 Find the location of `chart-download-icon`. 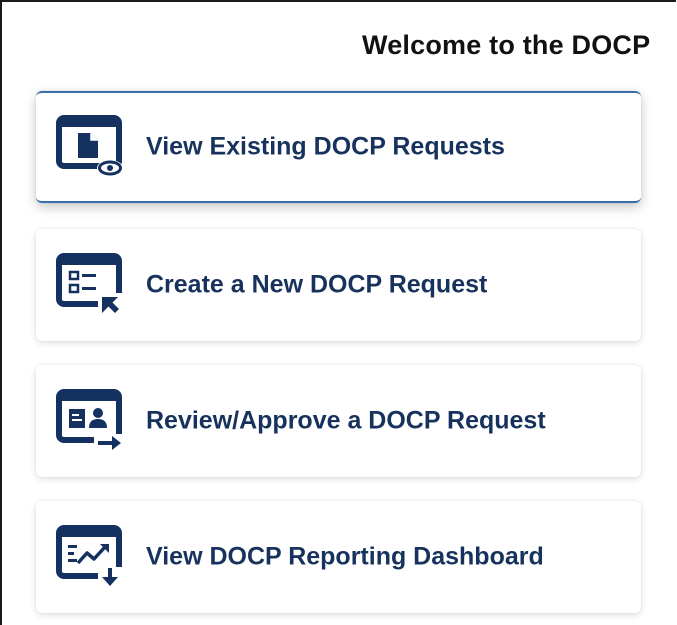

chart-download-icon is located at coordinates (90, 557).